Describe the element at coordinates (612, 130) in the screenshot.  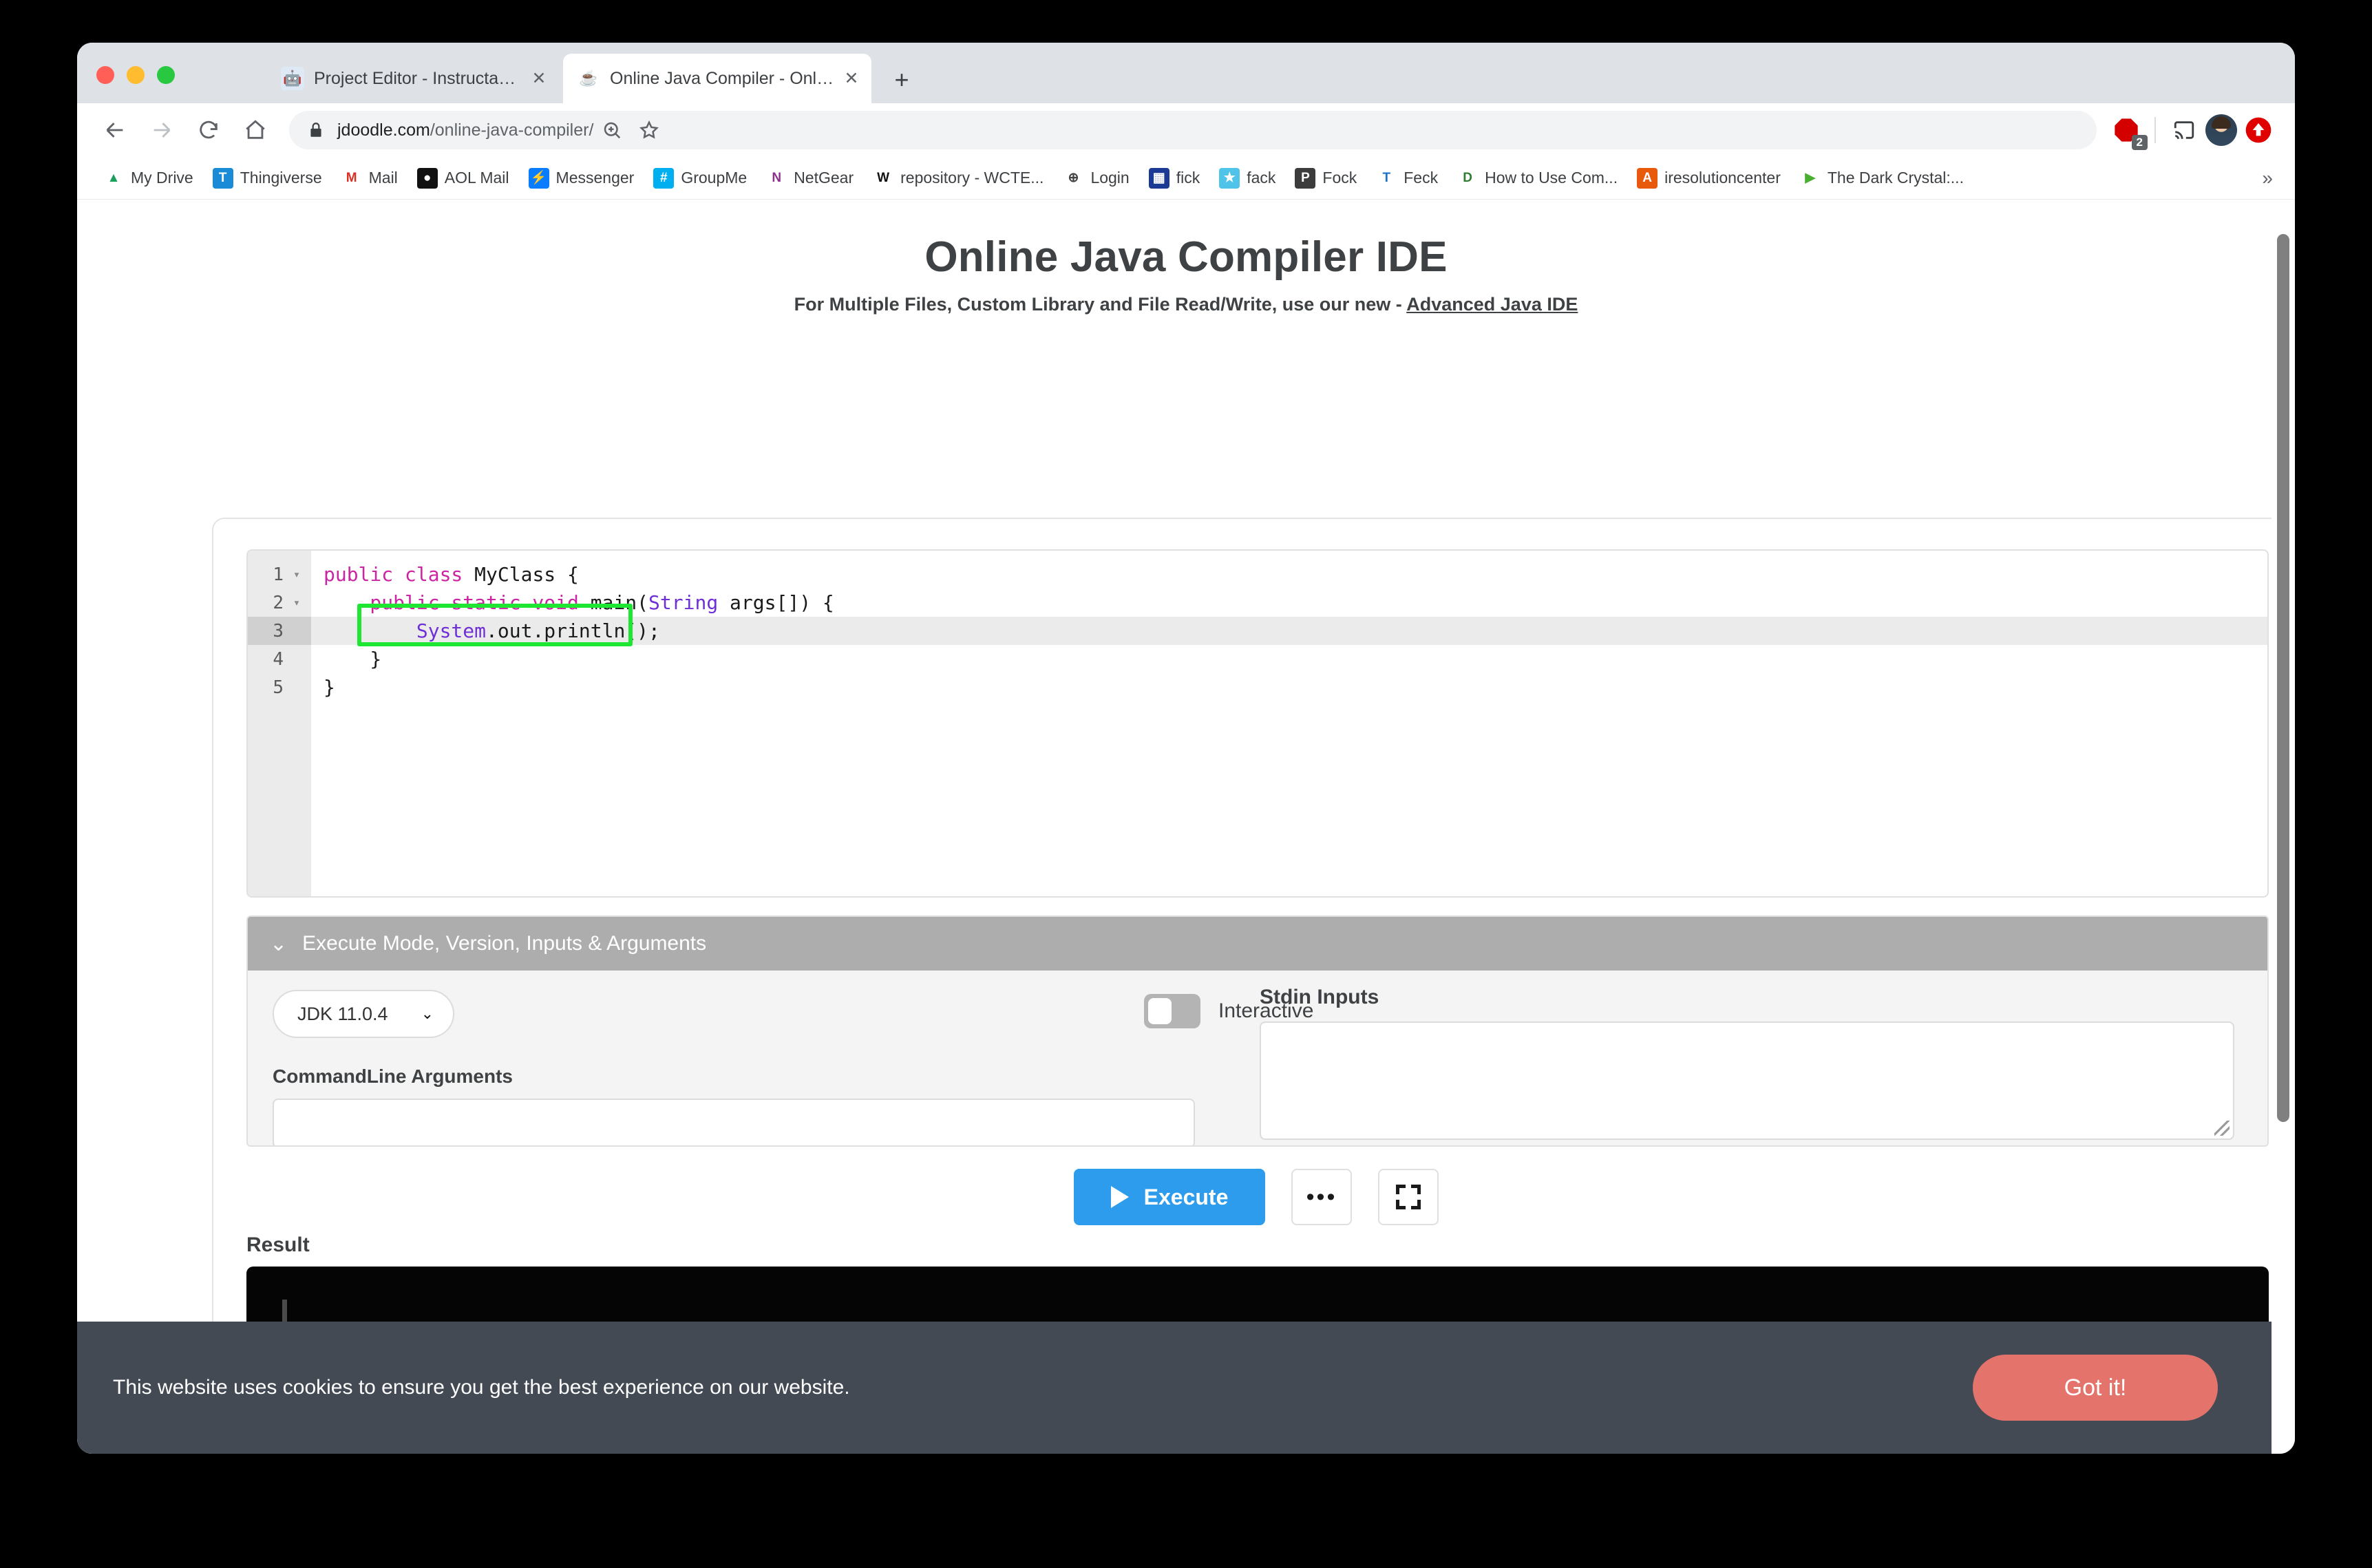
I see `zoom-icon` at that location.